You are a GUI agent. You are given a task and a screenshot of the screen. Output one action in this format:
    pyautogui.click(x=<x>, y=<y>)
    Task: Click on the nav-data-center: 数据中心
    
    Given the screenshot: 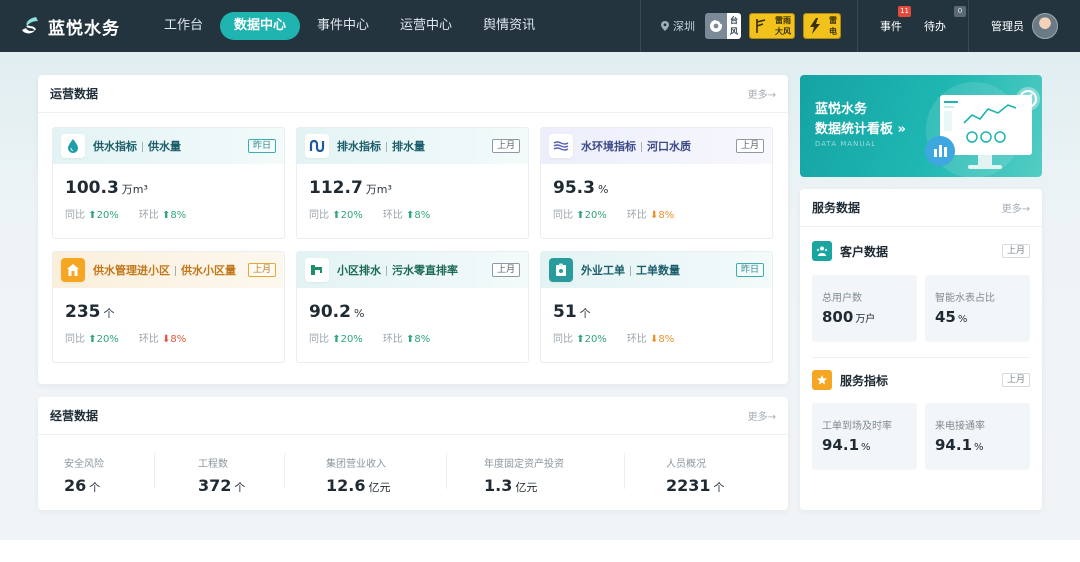 What is the action you would take?
    pyautogui.click(x=260, y=26)
    